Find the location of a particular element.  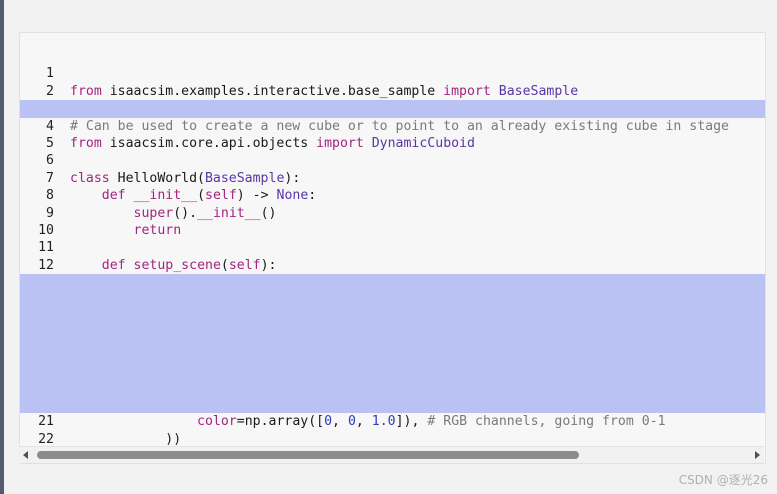

code-line: 12 world = self.get_world() is located at coordinates (392, 264).